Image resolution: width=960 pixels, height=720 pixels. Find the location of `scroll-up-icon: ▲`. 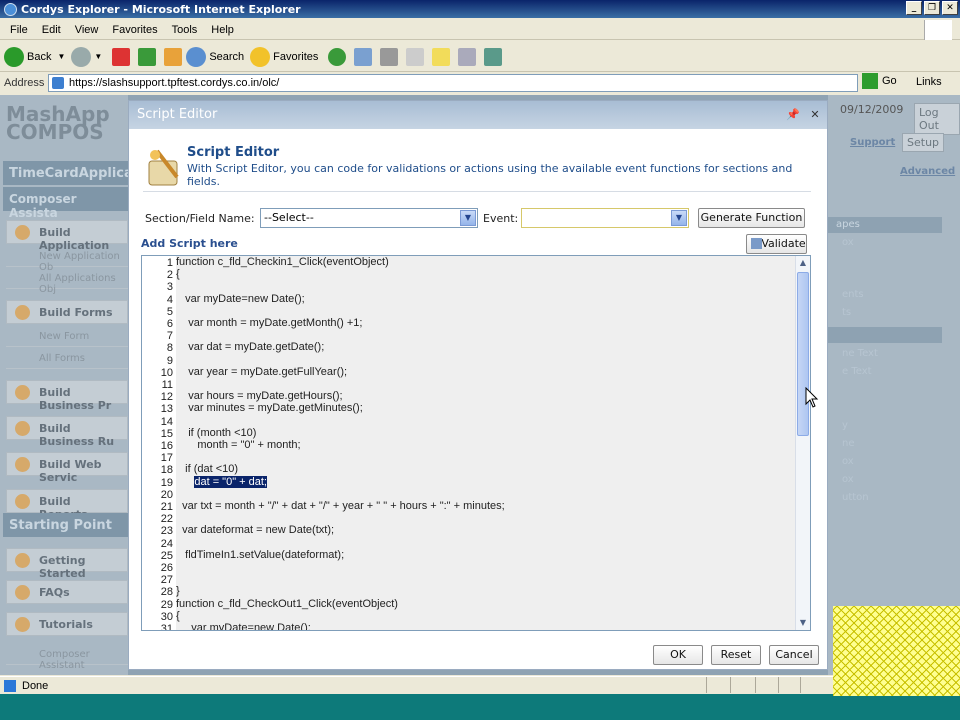

scroll-up-icon: ▲ is located at coordinates (803, 263).